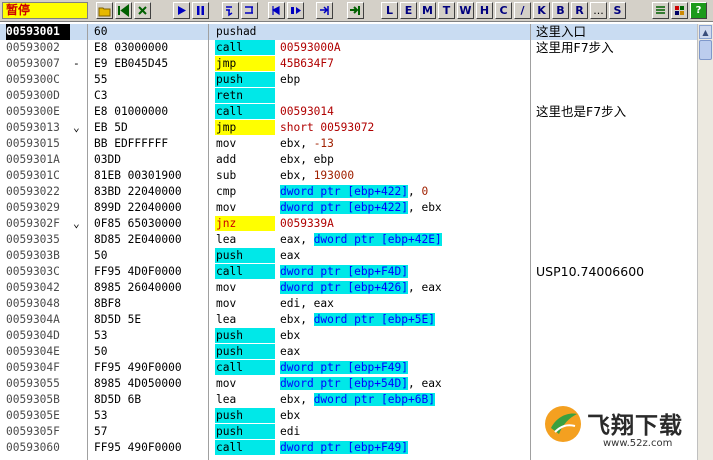 Image resolution: width=713 pixels, height=460 pixels. What do you see at coordinates (405, 384) in the screenshot?
I see `operands-cell: dword ptr [ebp+54D], eax` at bounding box center [405, 384].